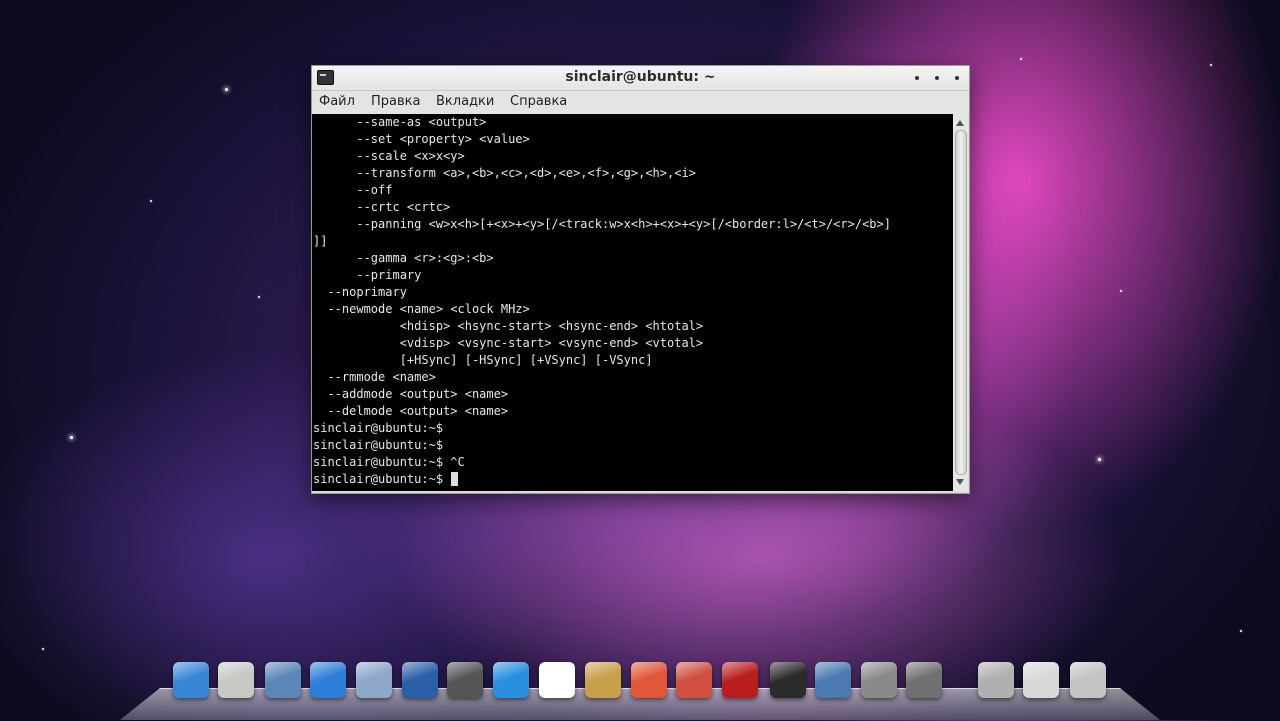  I want to click on scrollbar-thumb, so click(961, 302).